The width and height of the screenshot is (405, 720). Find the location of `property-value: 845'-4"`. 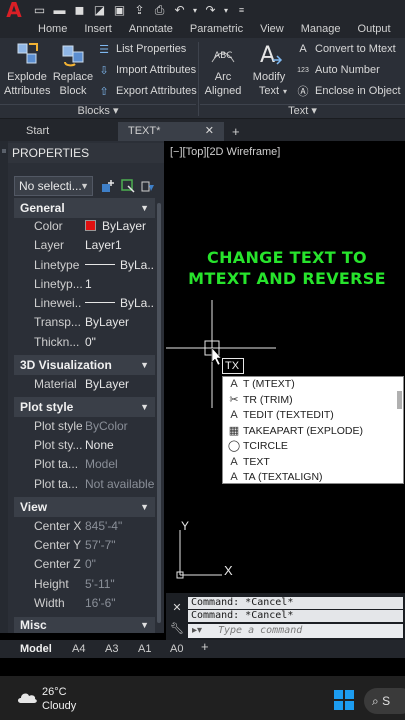

property-value: 845'-4" is located at coordinates (104, 526).